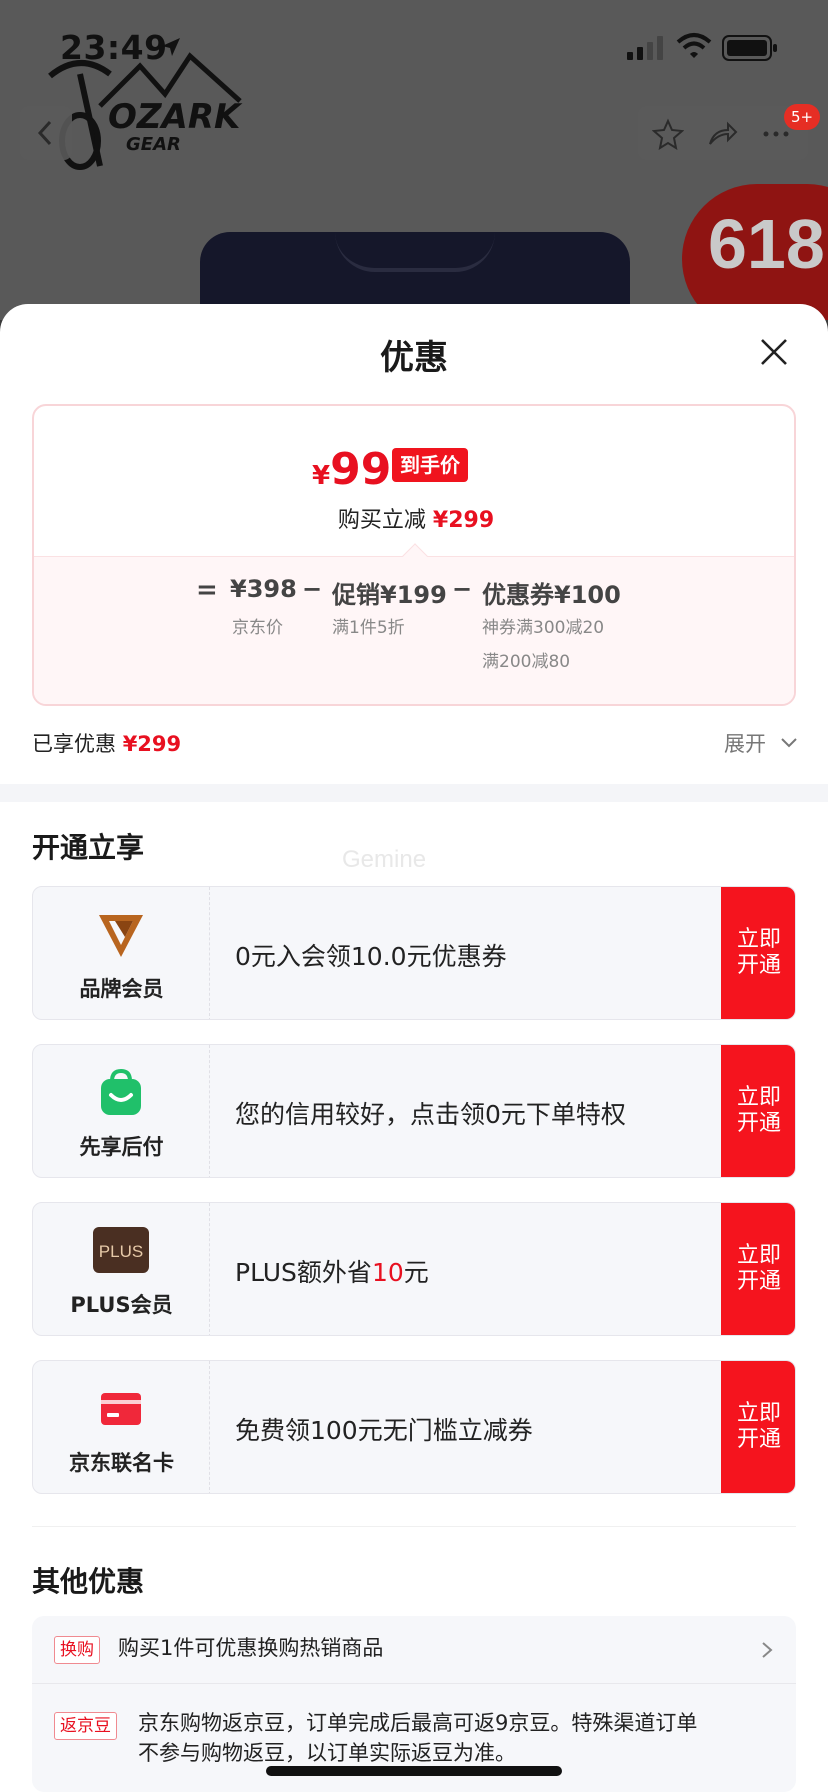  What do you see at coordinates (121, 1463) in the screenshot?
I see `benefit-name: 京东联名卡` at bounding box center [121, 1463].